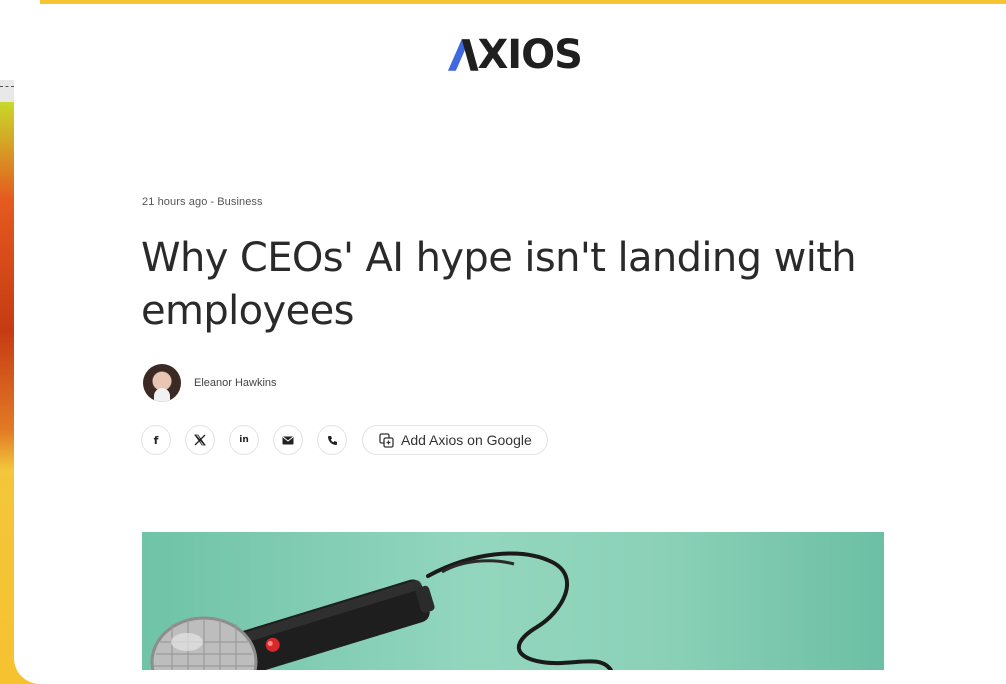 The width and height of the screenshot is (1006, 684). I want to click on byline: Eleanor Hawkins, so click(210, 383).